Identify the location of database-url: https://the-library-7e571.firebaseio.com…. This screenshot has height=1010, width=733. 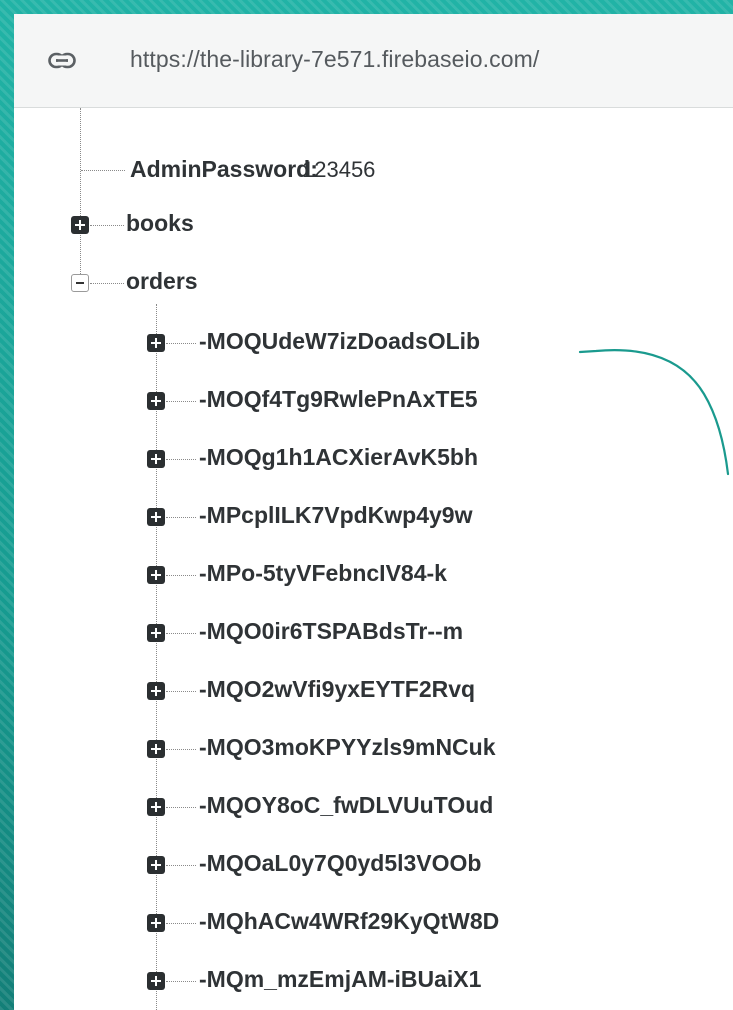
(334, 59).